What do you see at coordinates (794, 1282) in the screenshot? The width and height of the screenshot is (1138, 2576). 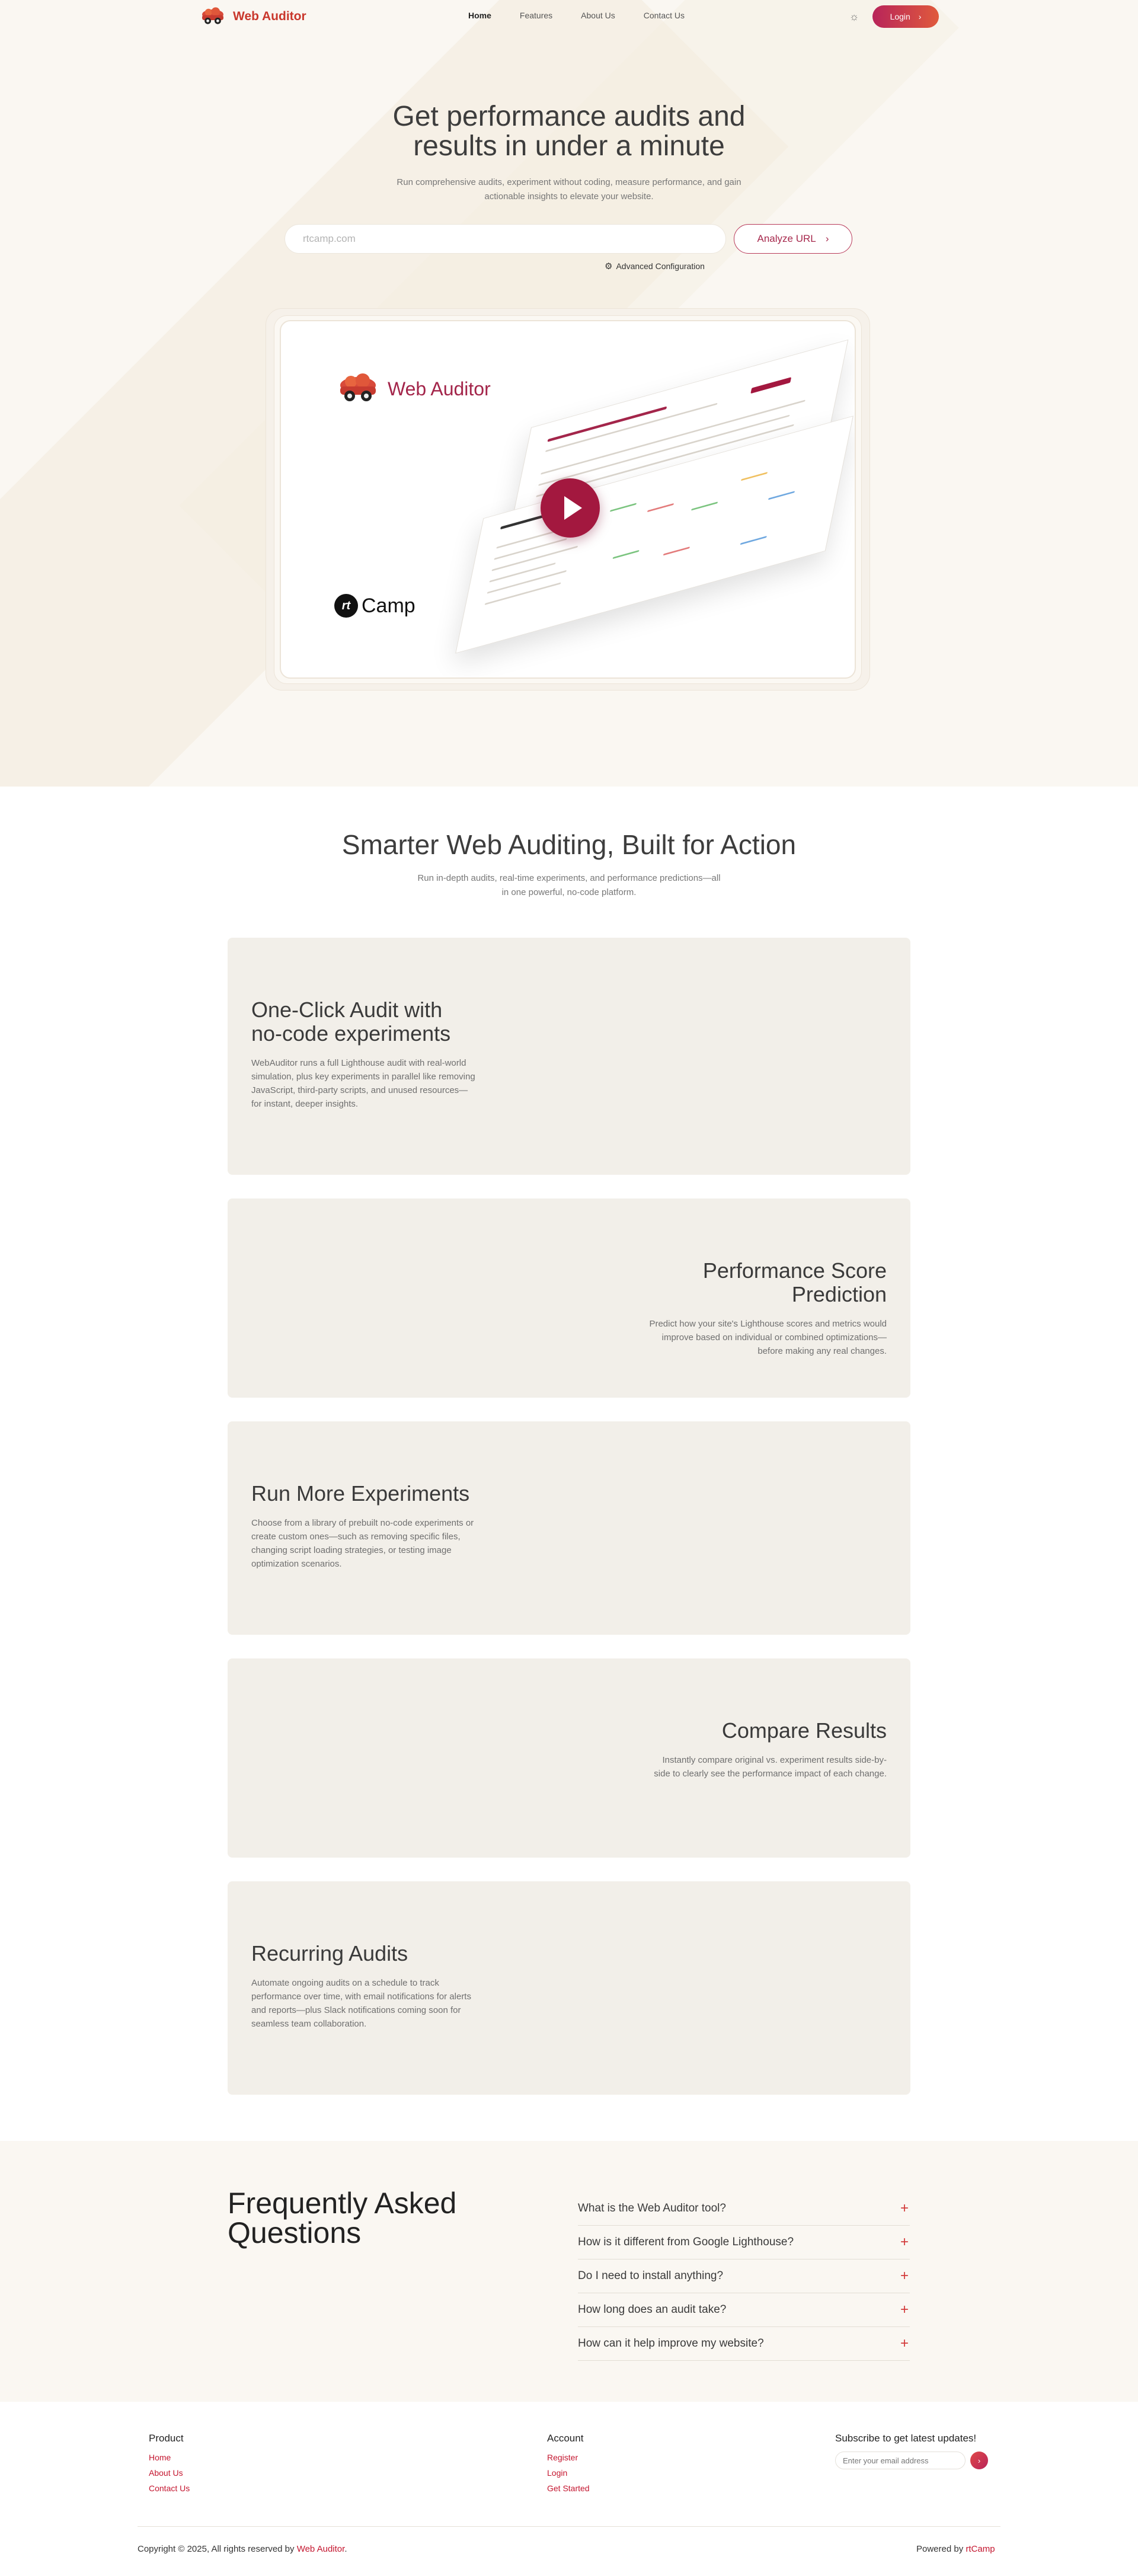 I see `feature-title: Performance Score Prediction` at bounding box center [794, 1282].